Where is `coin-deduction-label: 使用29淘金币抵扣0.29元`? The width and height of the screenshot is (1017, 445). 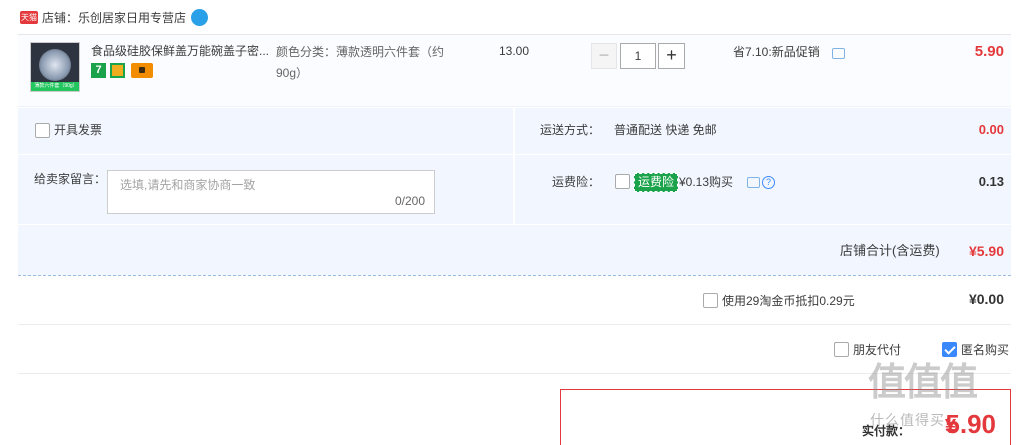
coin-deduction-label: 使用29淘金币抵扣0.29元 is located at coordinates (788, 301).